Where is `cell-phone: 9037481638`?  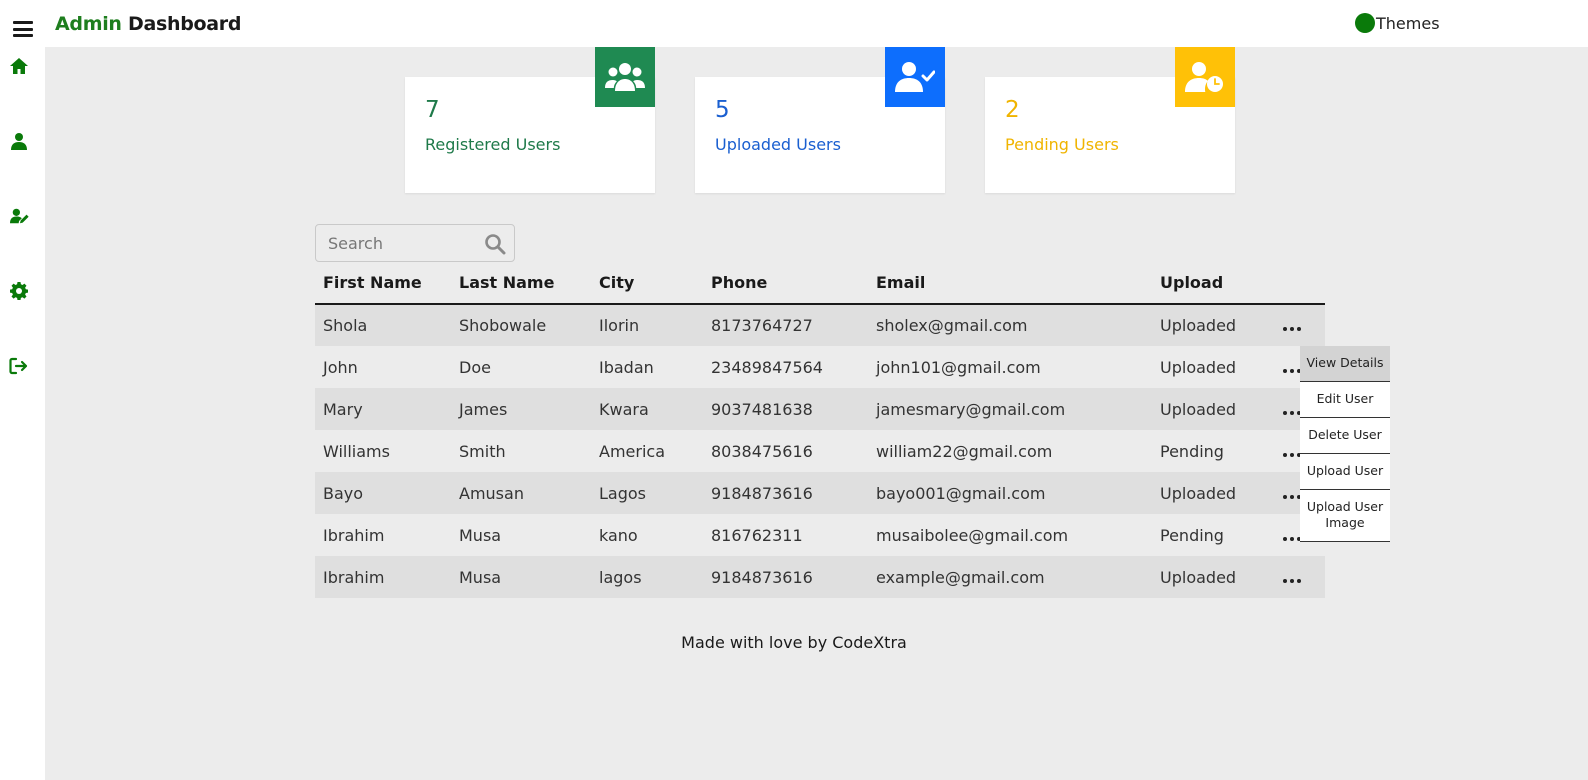 cell-phone: 9037481638 is located at coordinates (785, 409).